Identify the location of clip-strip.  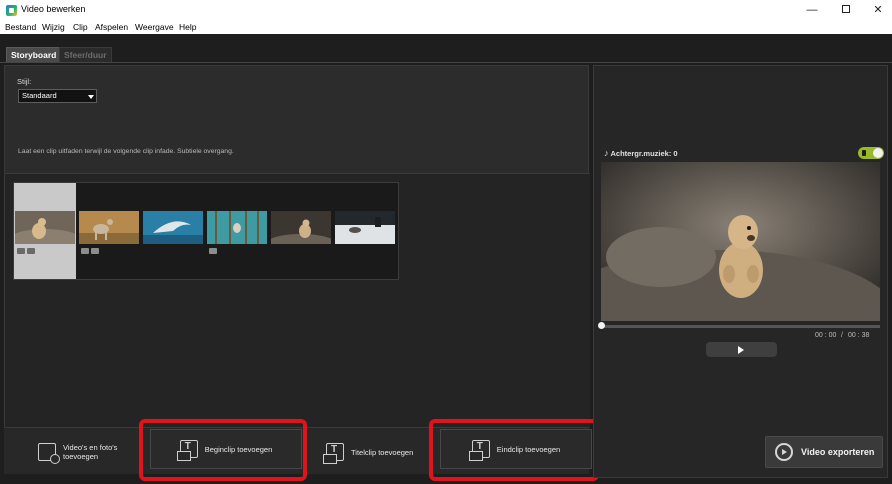
(206, 231).